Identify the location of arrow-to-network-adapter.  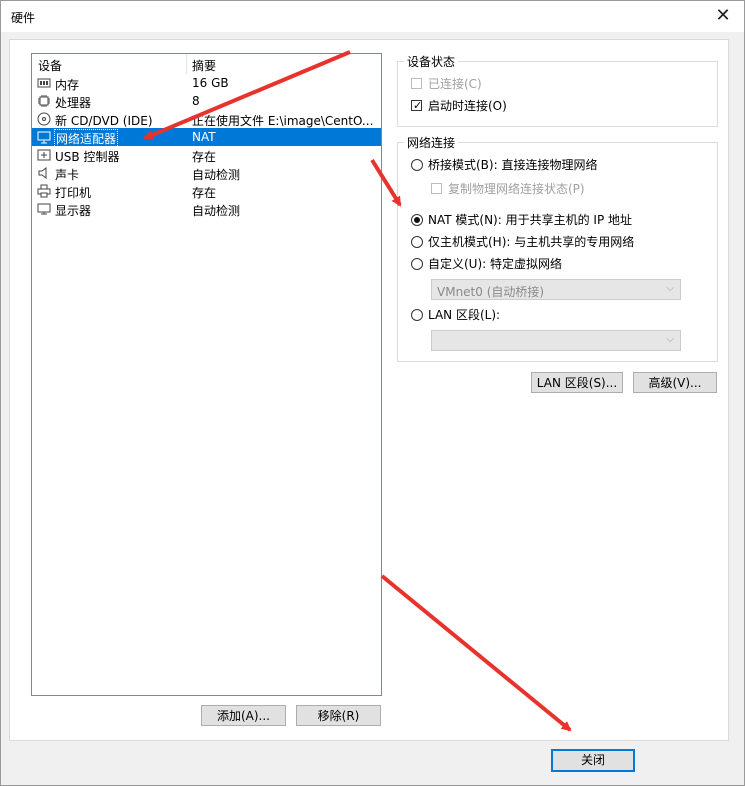
(247, 95).